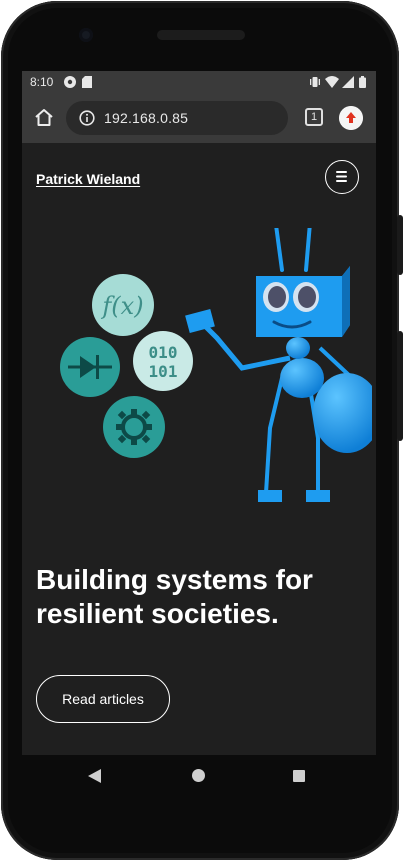  Describe the element at coordinates (103, 699) in the screenshot. I see `read-articles-button: Read articles` at that location.